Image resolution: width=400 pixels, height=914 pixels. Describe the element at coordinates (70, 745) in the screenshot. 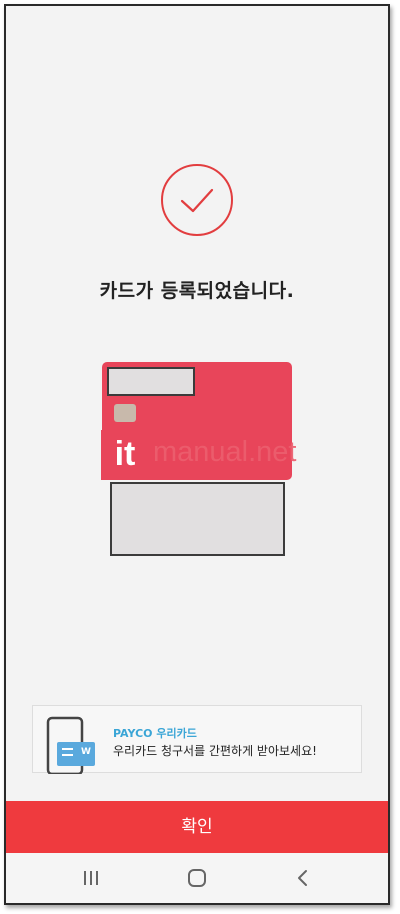

I see `bill-card-icon: W` at that location.